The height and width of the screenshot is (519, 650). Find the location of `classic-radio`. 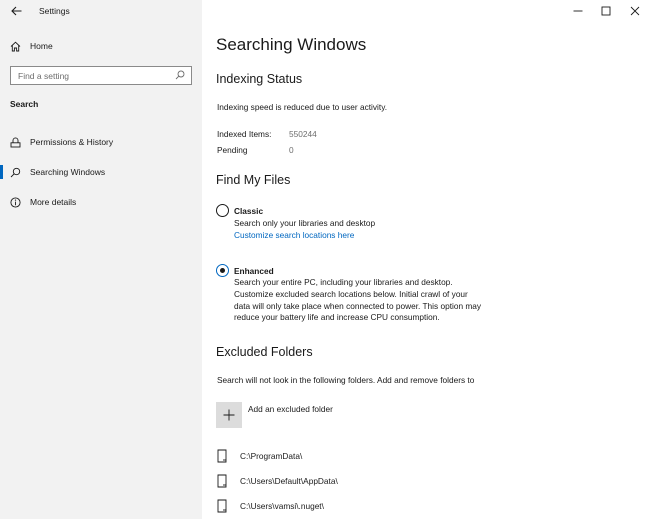

classic-radio is located at coordinates (222, 210).